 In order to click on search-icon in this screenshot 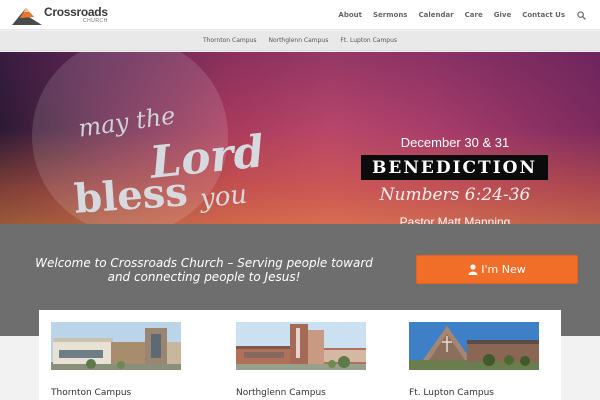, I will do `click(581, 15)`.